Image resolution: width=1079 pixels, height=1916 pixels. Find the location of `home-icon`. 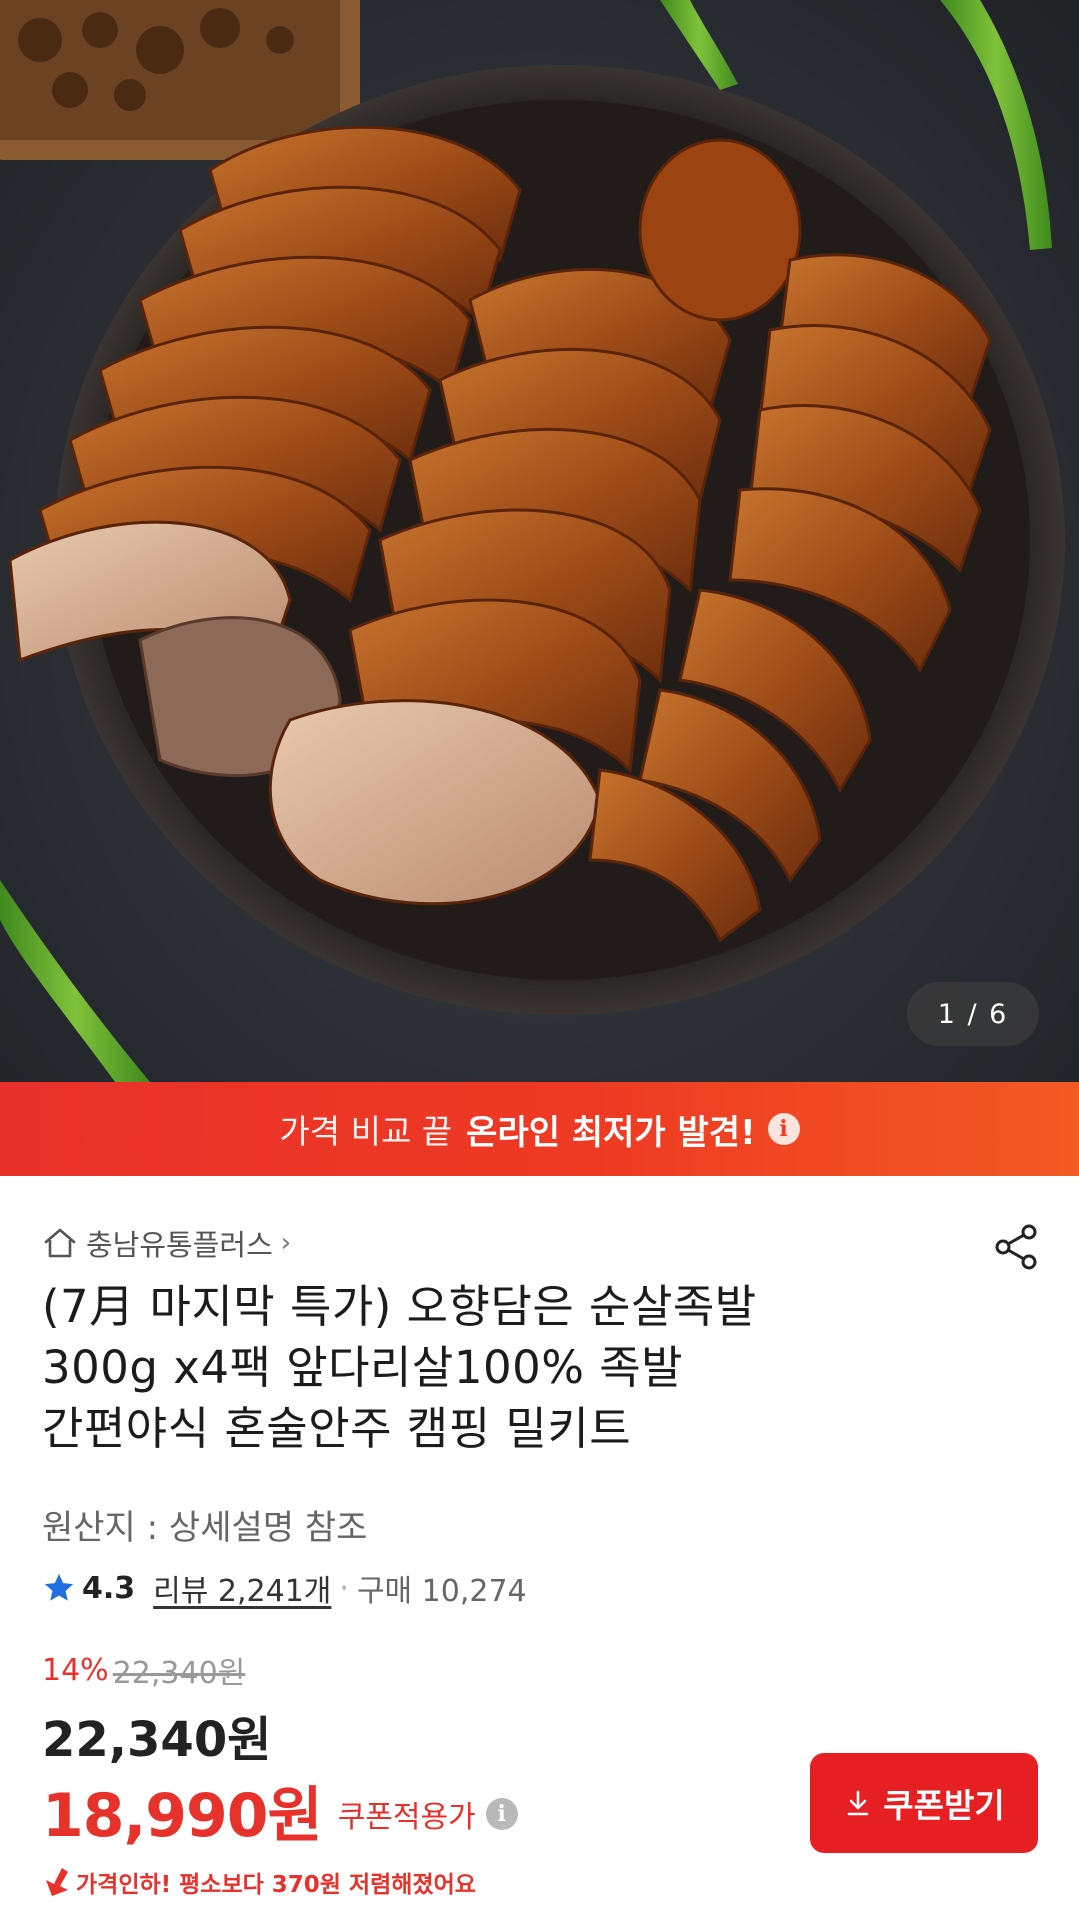

home-icon is located at coordinates (60, 1243).